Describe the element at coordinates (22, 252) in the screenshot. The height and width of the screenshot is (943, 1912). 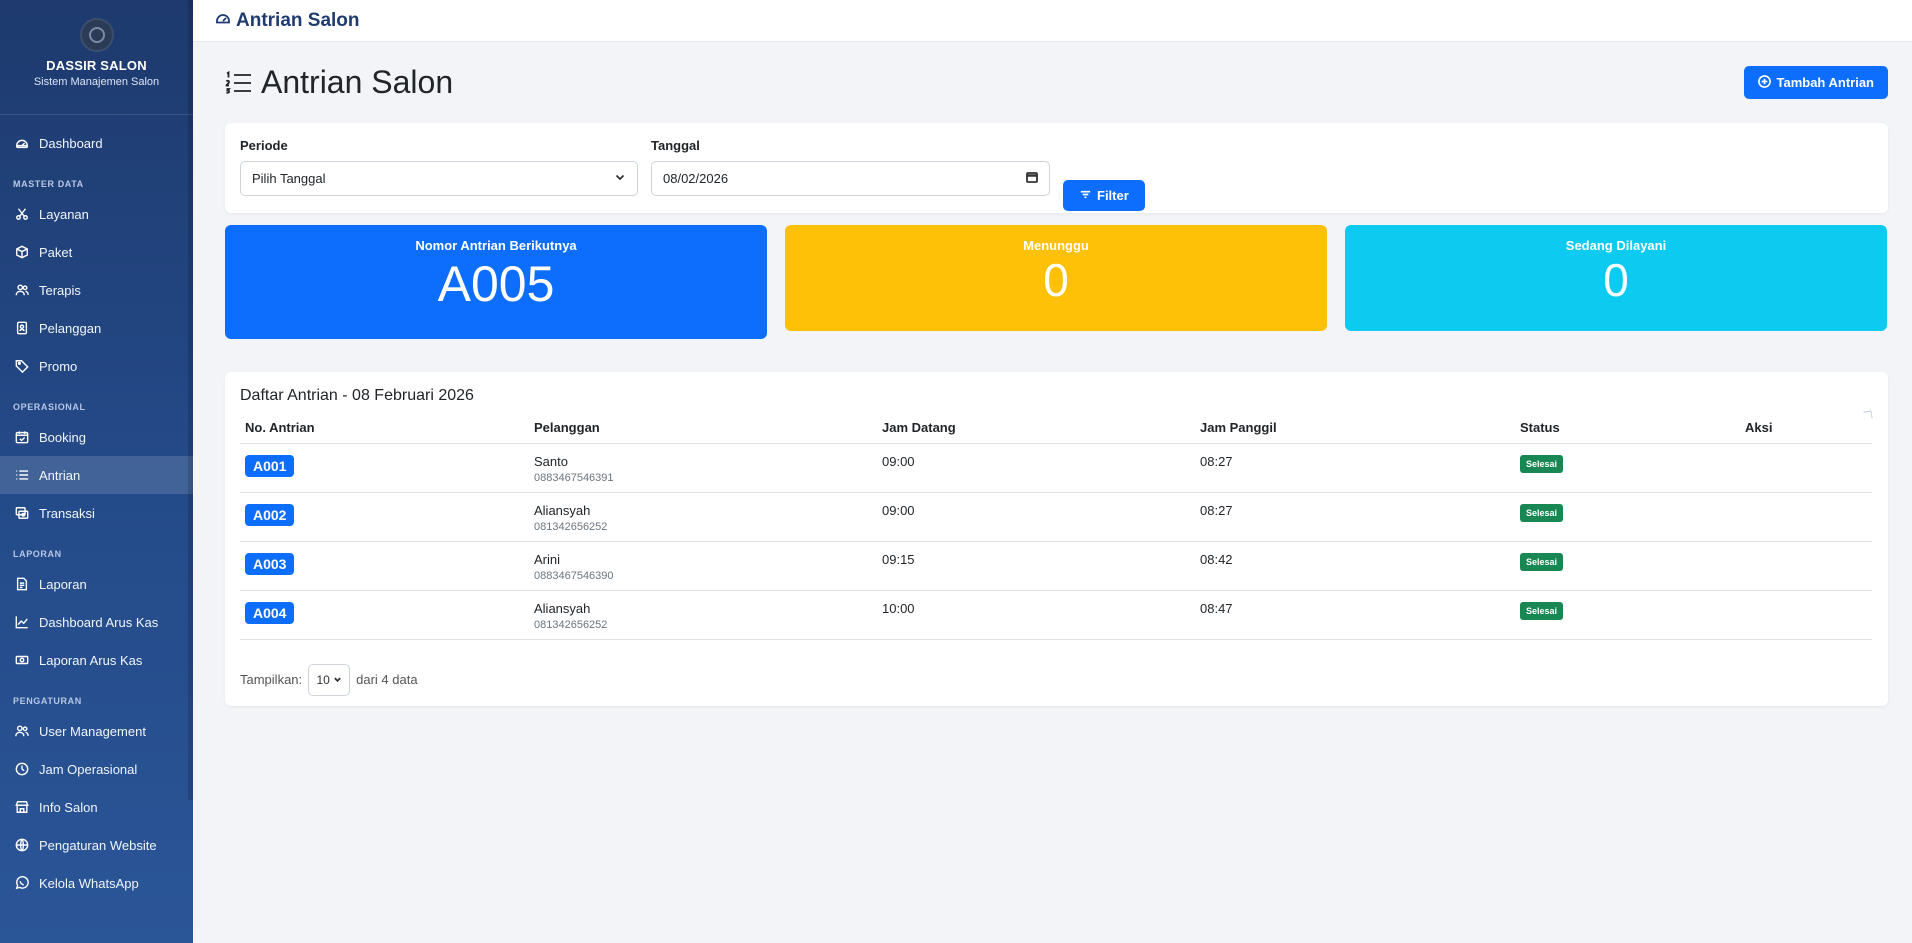
I see `box-icon` at that location.